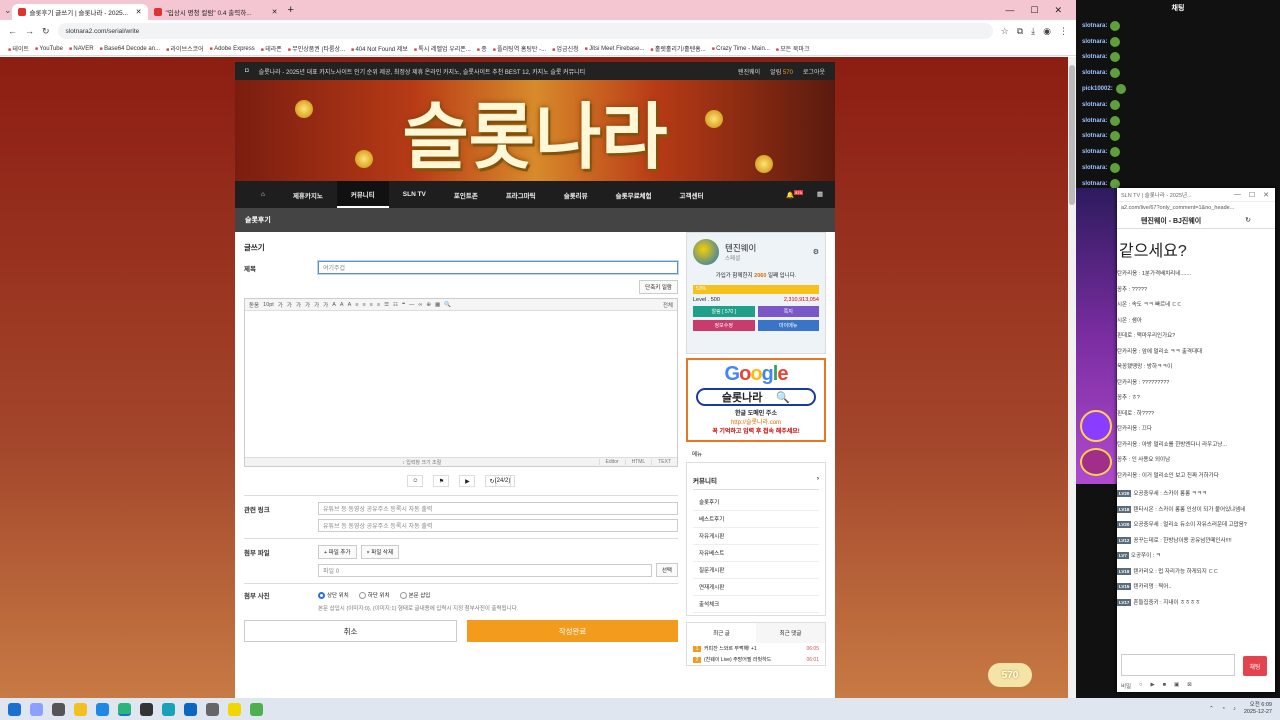 This screenshot has height=720, width=1280. Describe the element at coordinates (790, 633) in the screenshot. I see `tab-recent-comments: 최근 댓글` at that location.